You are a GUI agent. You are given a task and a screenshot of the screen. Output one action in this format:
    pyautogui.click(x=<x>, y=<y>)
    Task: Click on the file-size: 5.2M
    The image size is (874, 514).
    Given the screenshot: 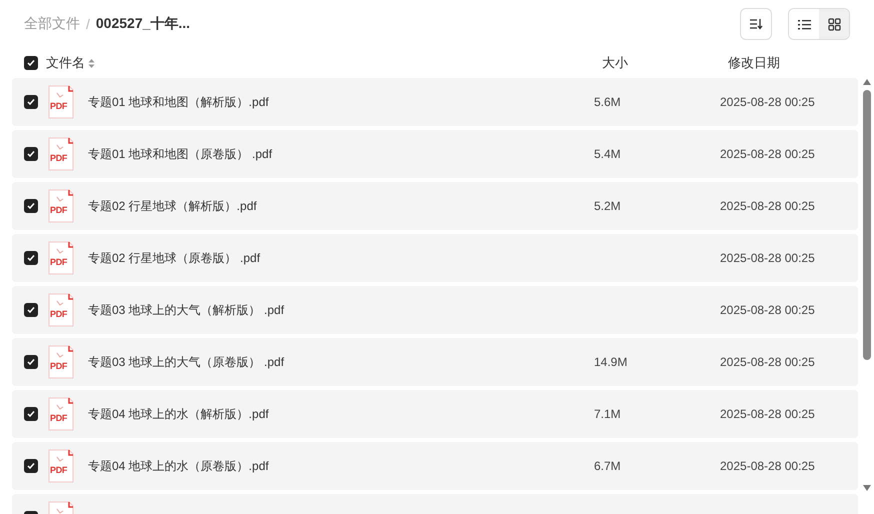 What is the action you would take?
    pyautogui.click(x=608, y=206)
    